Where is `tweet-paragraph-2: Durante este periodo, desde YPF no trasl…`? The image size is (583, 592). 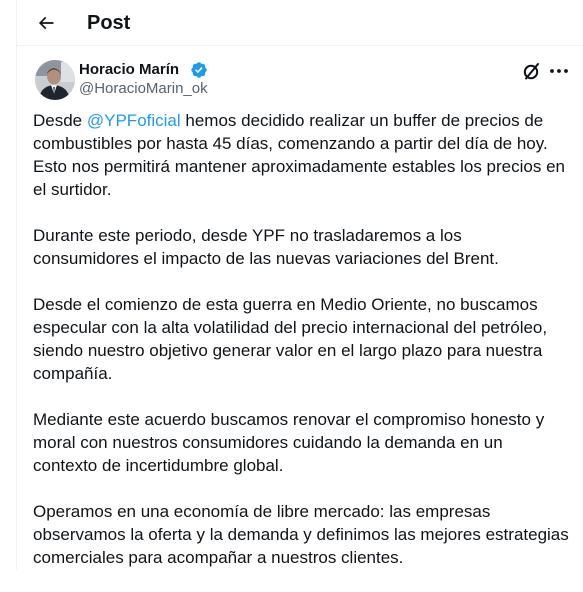 tweet-paragraph-2: Durante este periodo, desde YPF no trasl… is located at coordinates (266, 247).